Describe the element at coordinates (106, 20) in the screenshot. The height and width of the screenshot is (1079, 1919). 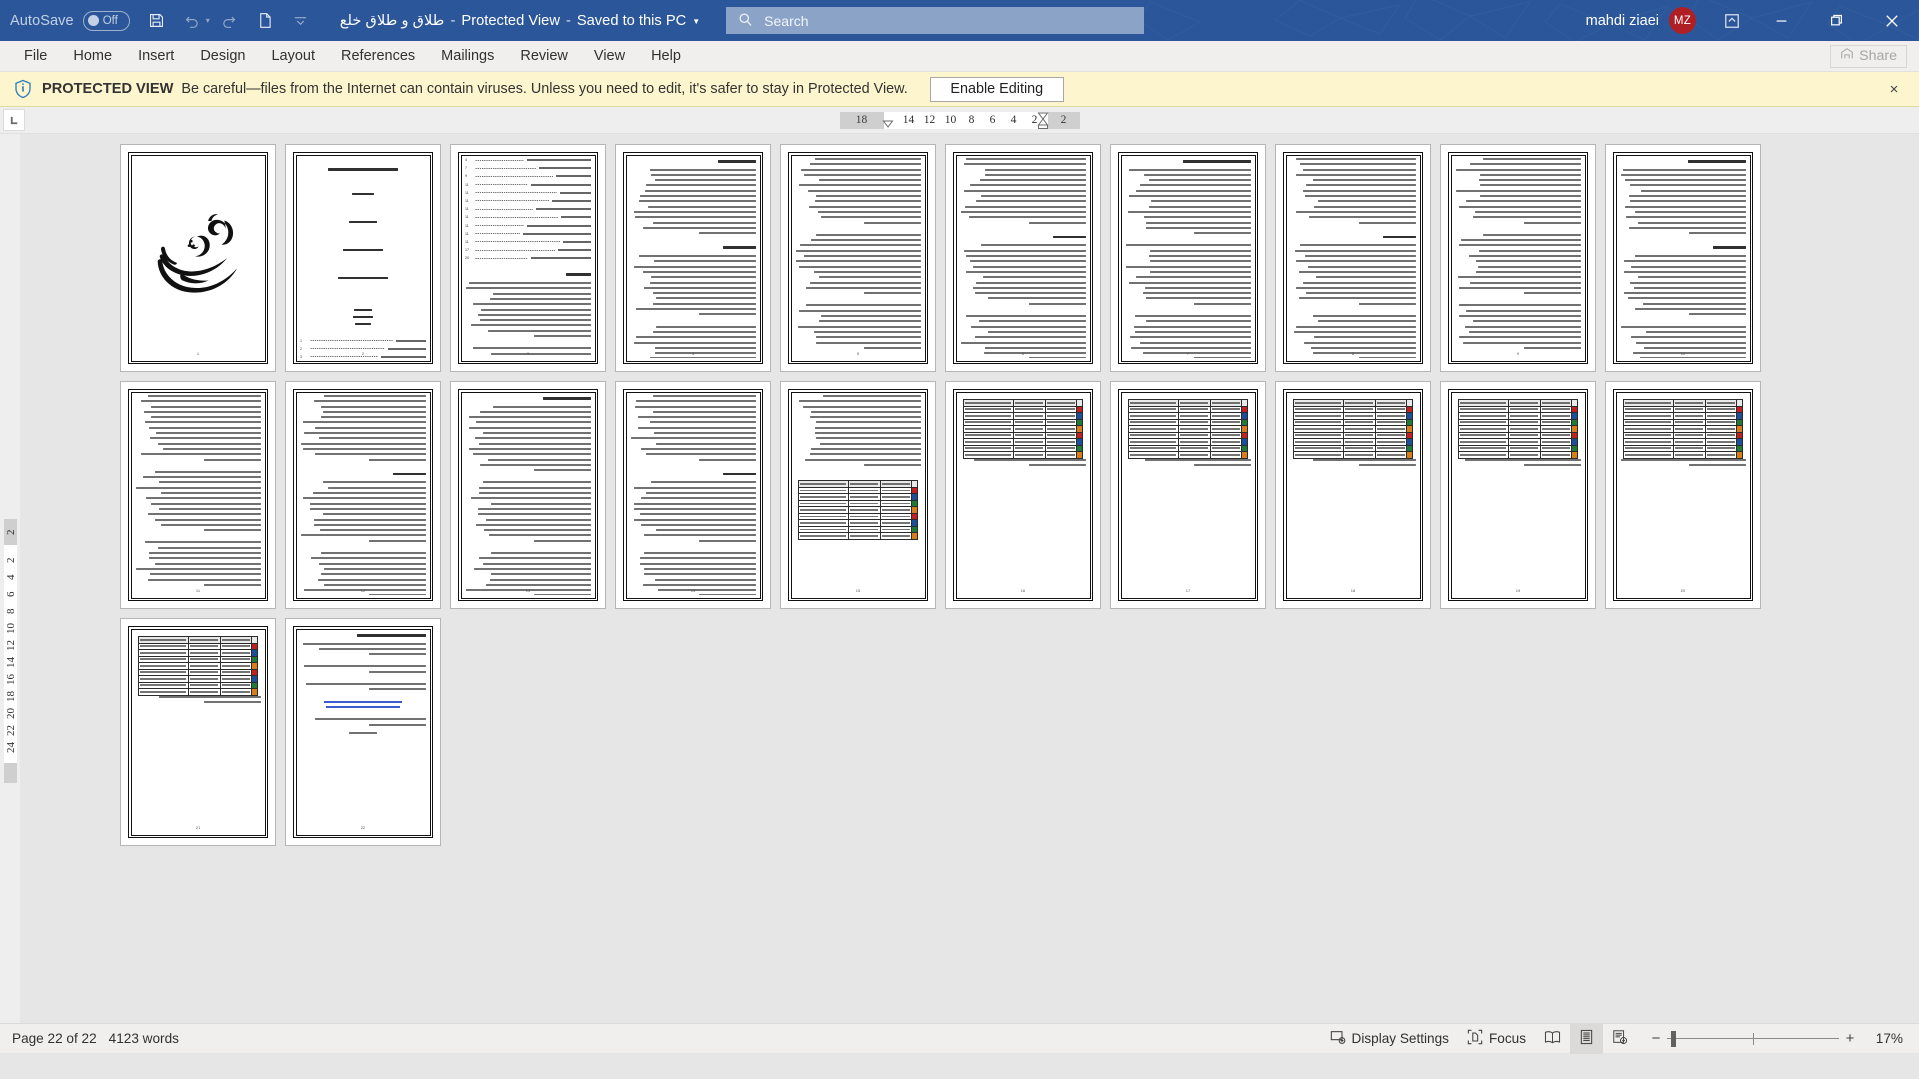
I see `autosave-toggle: Off` at that location.